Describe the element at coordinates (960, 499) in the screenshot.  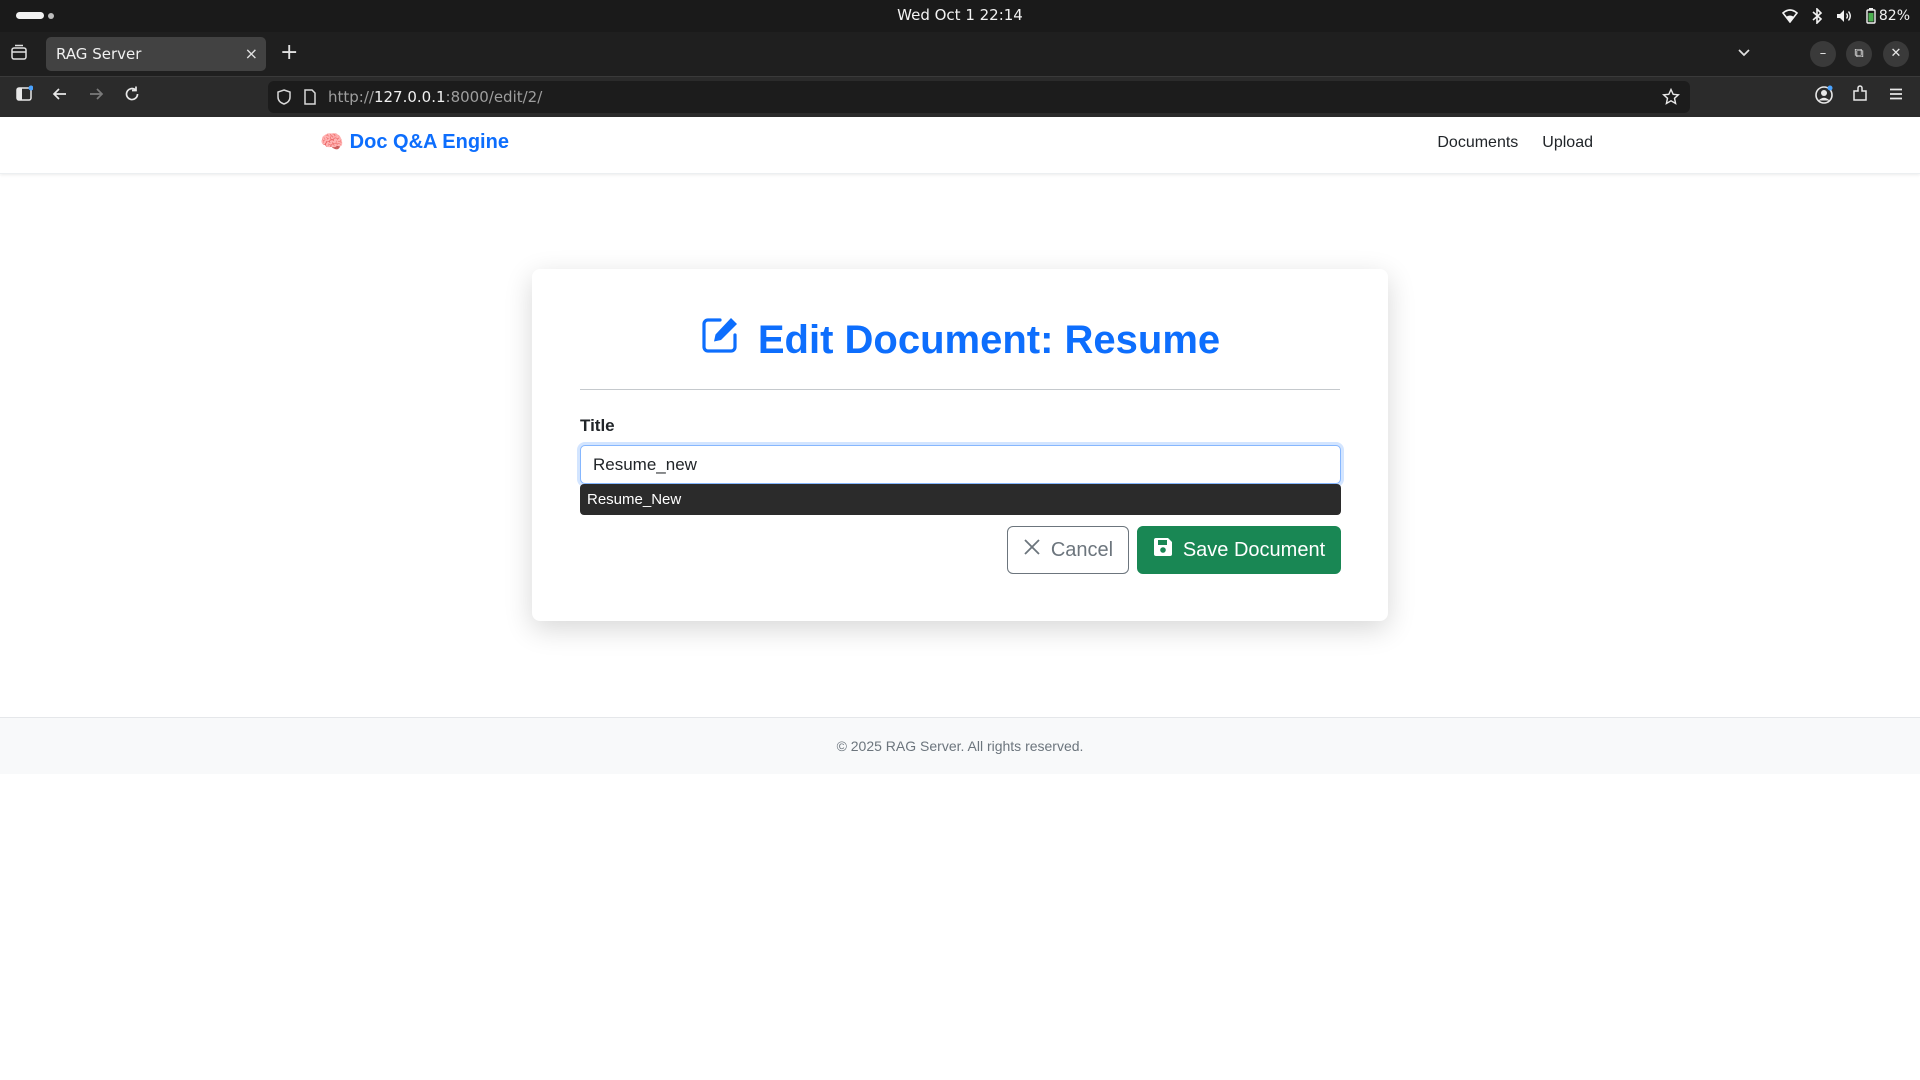
I see `autocomplete-suggestion: Resume_New` at that location.